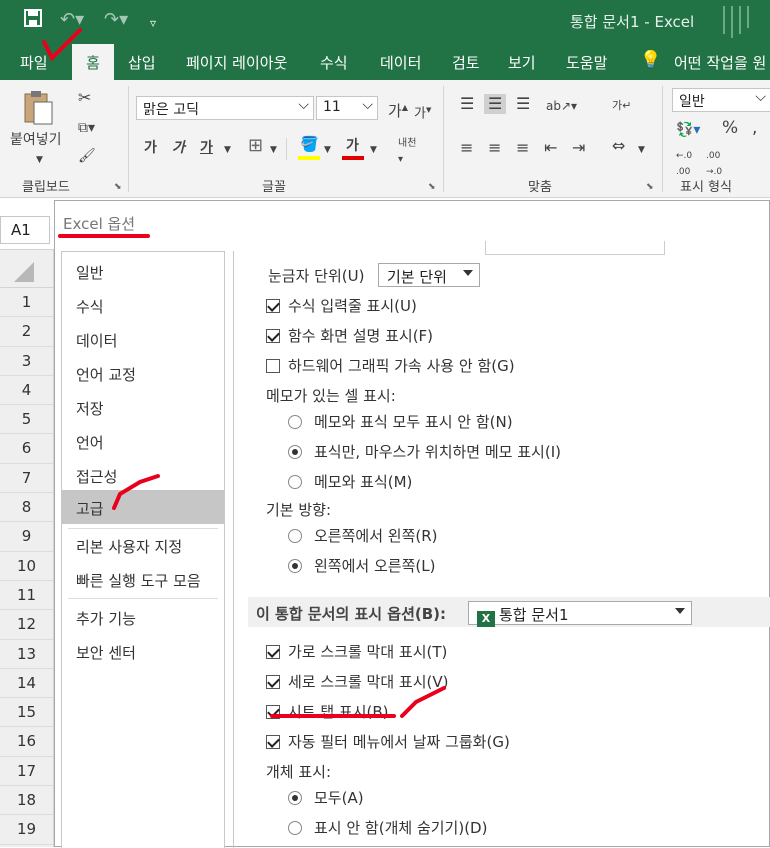  Describe the element at coordinates (143, 305) in the screenshot. I see `nav-item-formulas: 수식` at that location.